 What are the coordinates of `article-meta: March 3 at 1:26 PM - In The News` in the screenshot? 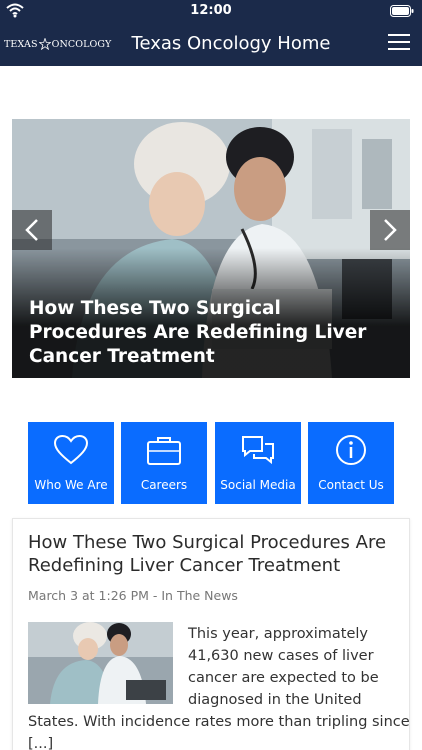 It's located at (133, 595).